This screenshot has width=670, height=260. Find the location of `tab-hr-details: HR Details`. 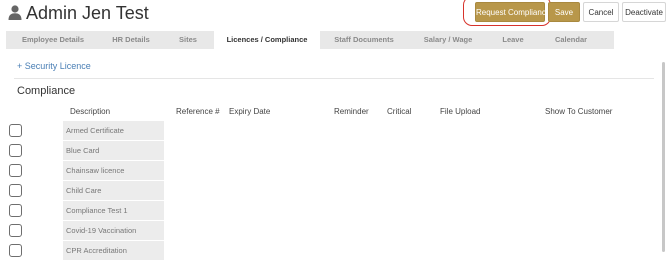

tab-hr-details: HR Details is located at coordinates (131, 40).